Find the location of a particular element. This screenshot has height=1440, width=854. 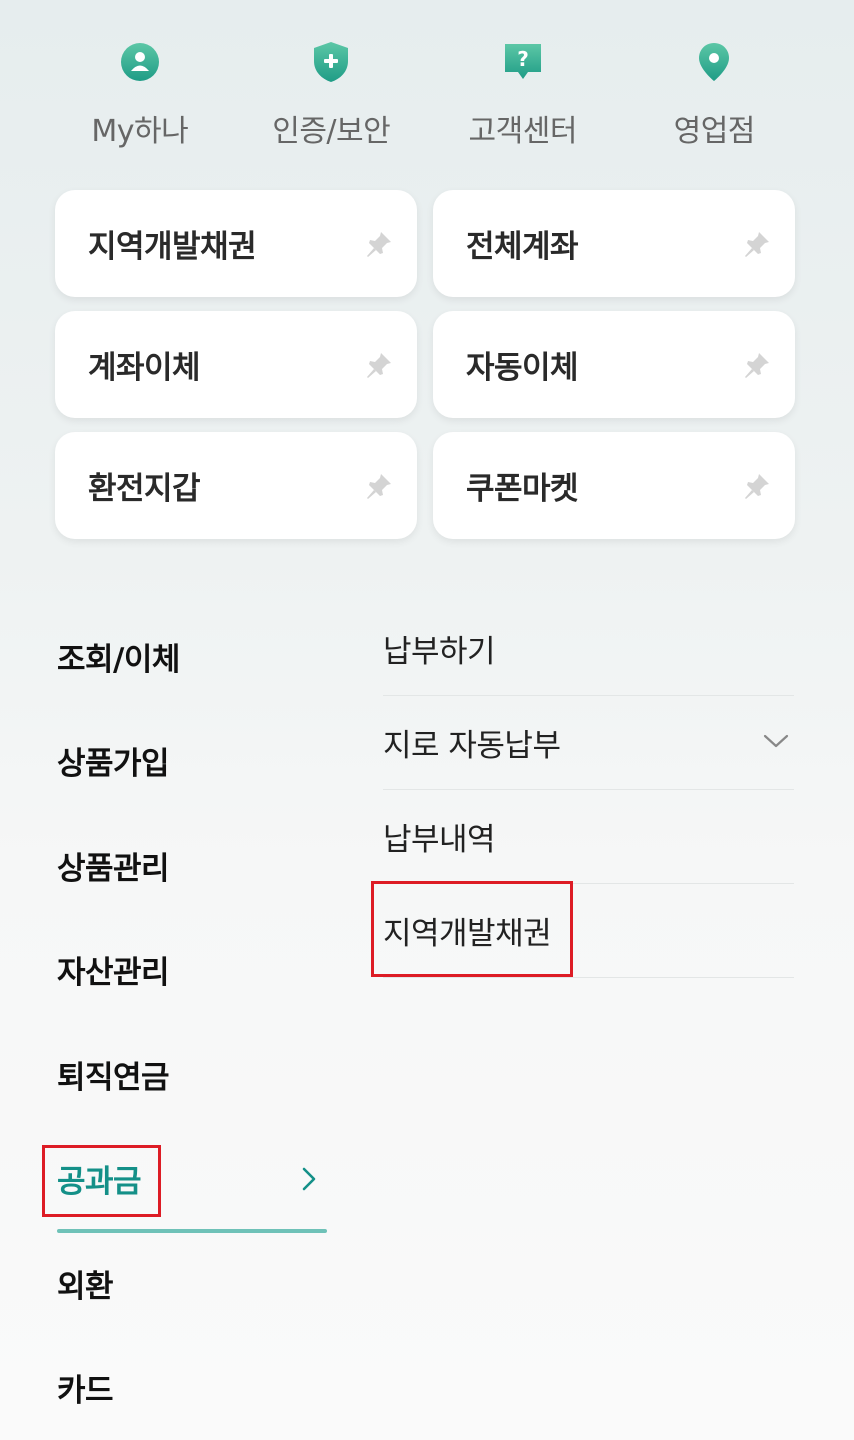

favorite-card: 계좌이체 is located at coordinates (236, 364).